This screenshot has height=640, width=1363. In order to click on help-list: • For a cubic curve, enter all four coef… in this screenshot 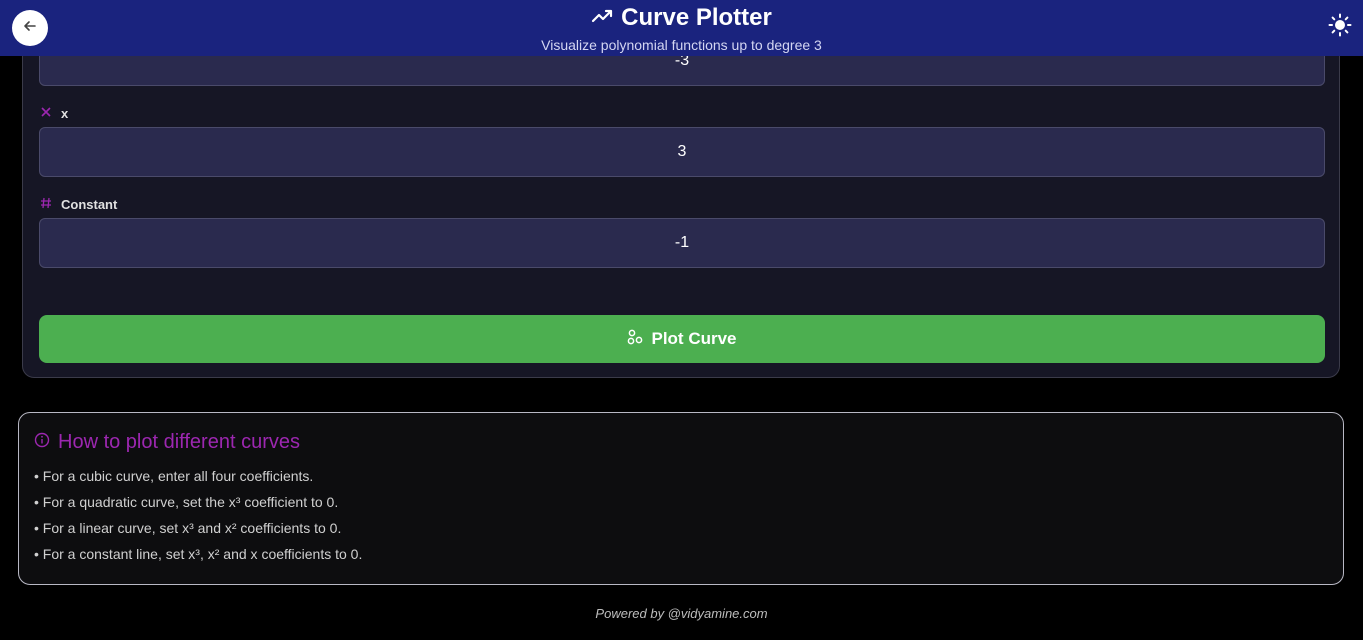, I will do `click(198, 519)`.